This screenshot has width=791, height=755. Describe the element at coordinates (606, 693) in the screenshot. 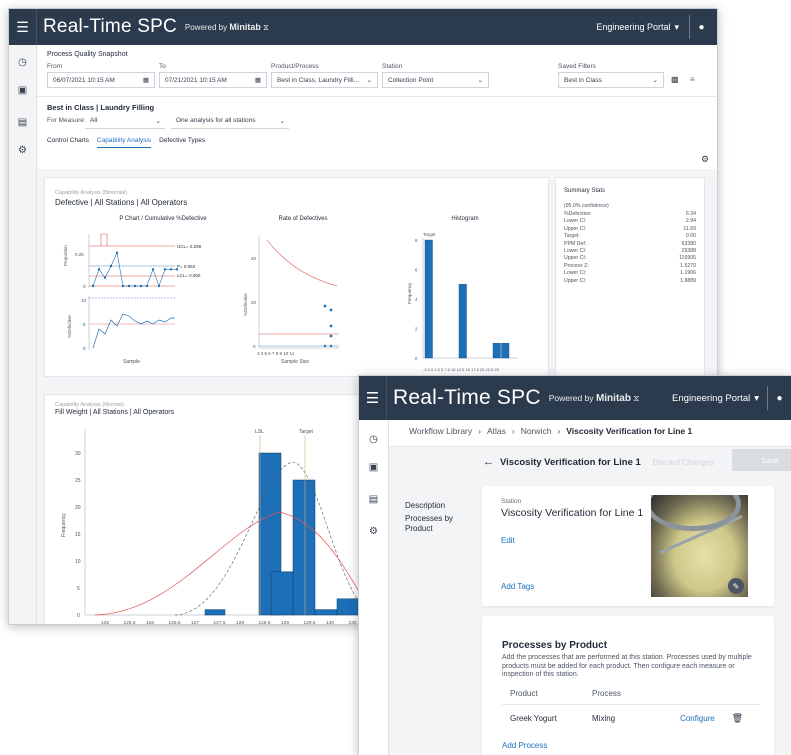

I see `column-header: Process` at that location.